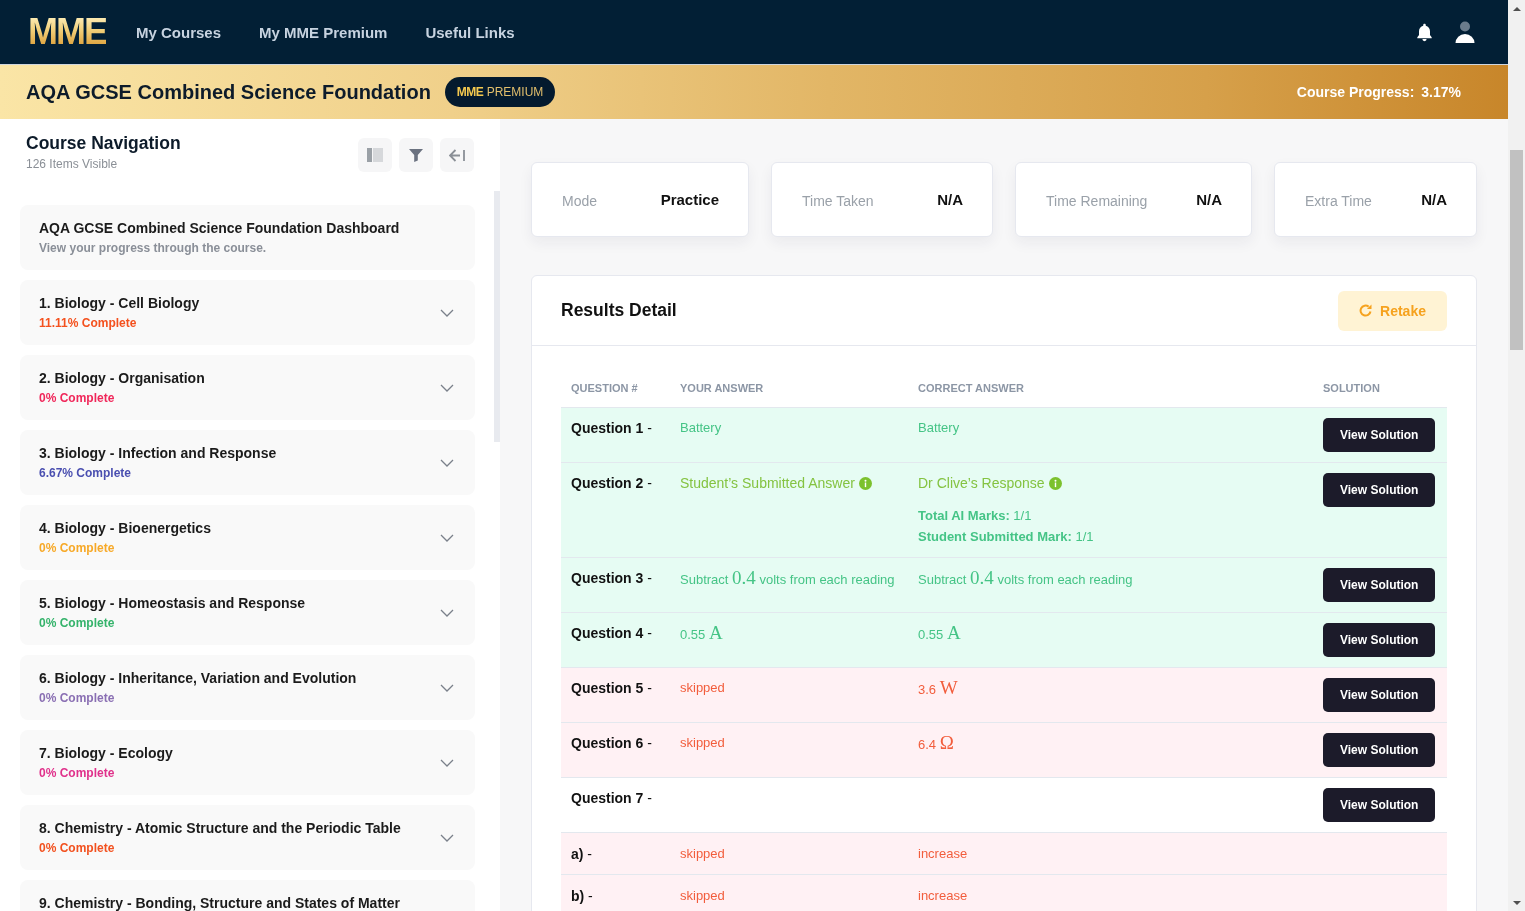  I want to click on sidebar-item: 5. Biology - Homeostasis and Response 0% Complete, so click(247, 612).